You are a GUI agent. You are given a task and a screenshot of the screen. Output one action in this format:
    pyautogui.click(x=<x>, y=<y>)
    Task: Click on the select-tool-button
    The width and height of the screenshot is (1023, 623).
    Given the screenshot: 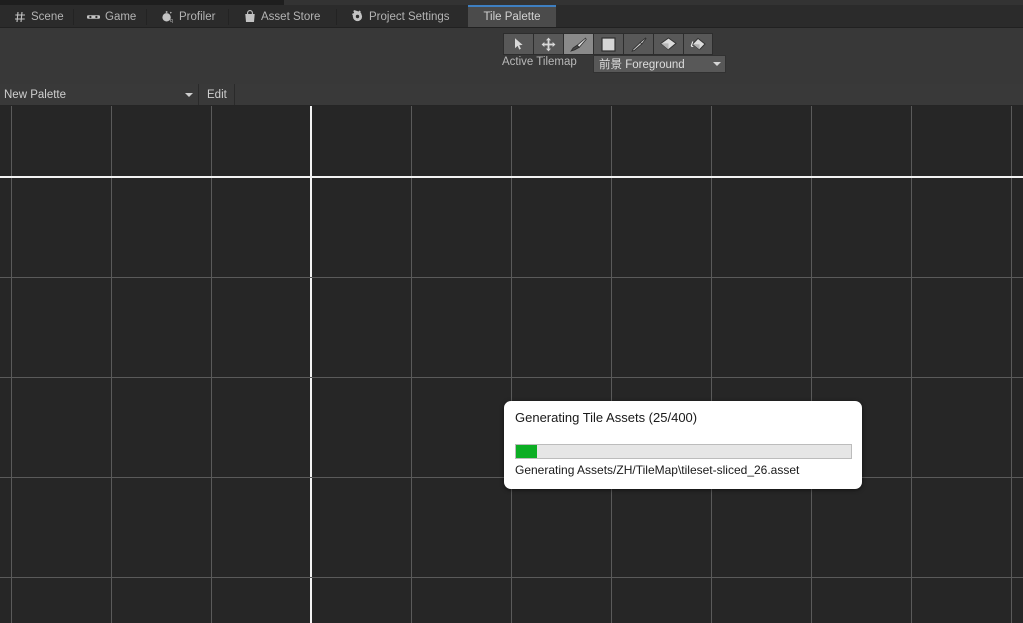 What is the action you would take?
    pyautogui.click(x=518, y=44)
    